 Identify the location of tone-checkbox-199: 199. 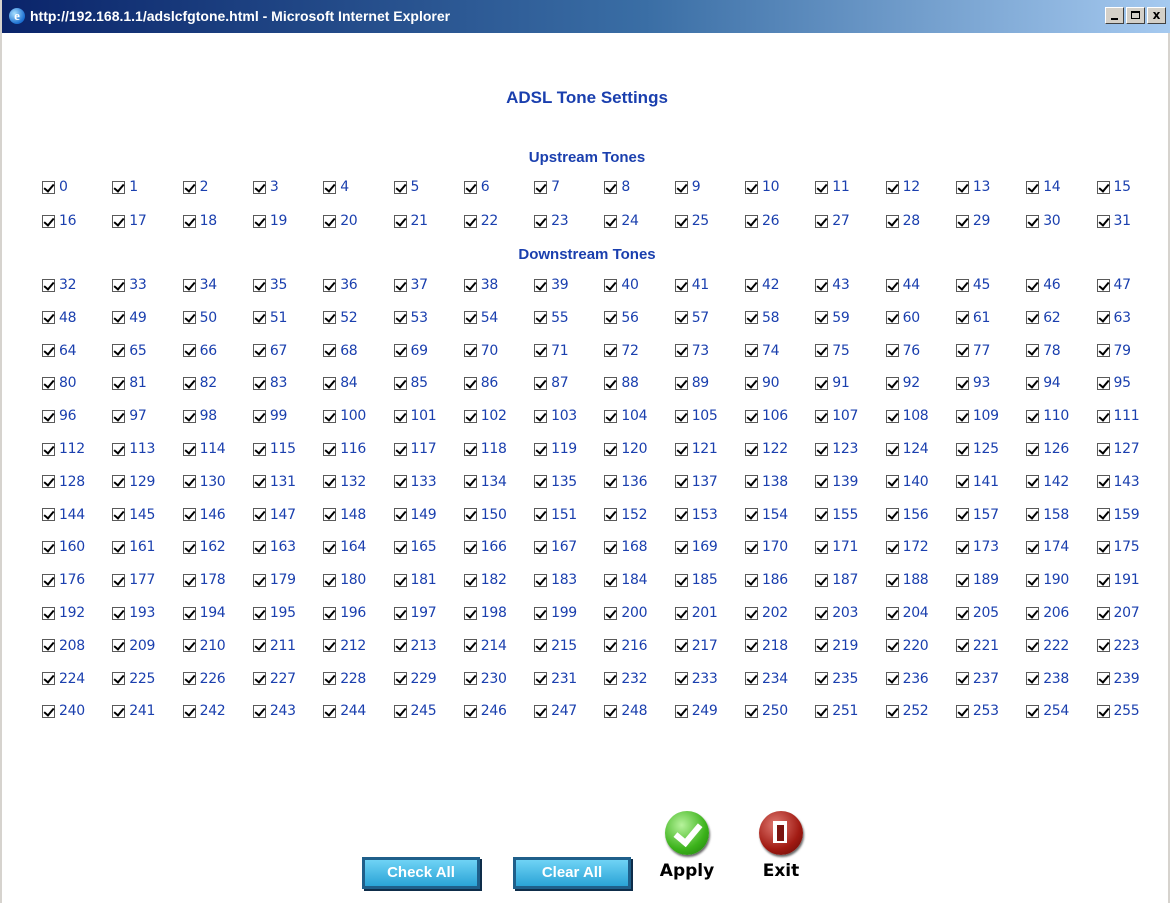
(555, 613).